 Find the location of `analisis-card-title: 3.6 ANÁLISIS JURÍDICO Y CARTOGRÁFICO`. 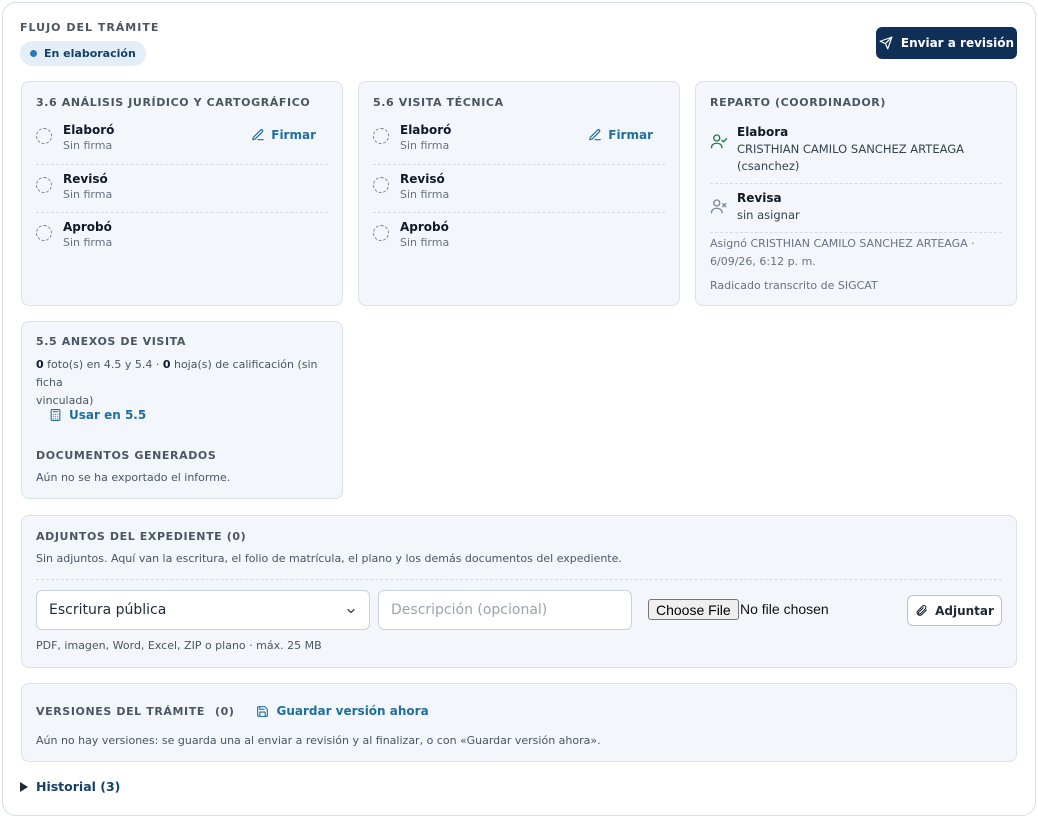

analisis-card-title: 3.6 ANÁLISIS JURÍDICO Y CARTOGRÁFICO is located at coordinates (173, 102).